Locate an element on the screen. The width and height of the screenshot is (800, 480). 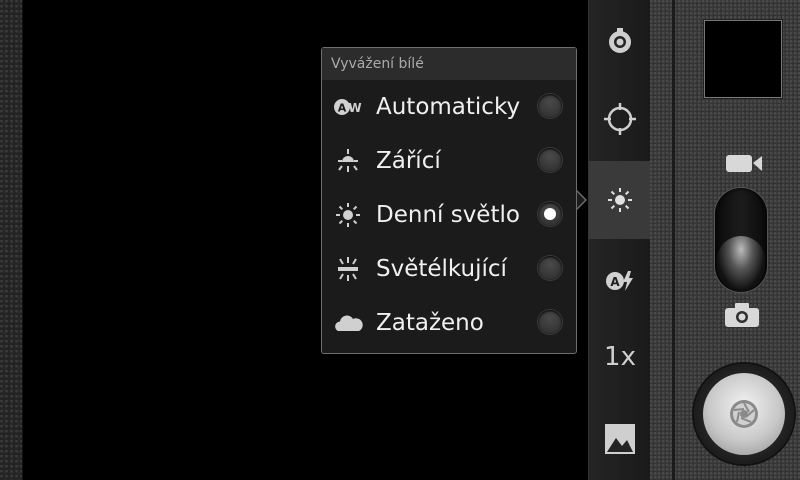
flash-mode-button: A is located at coordinates (620, 280).